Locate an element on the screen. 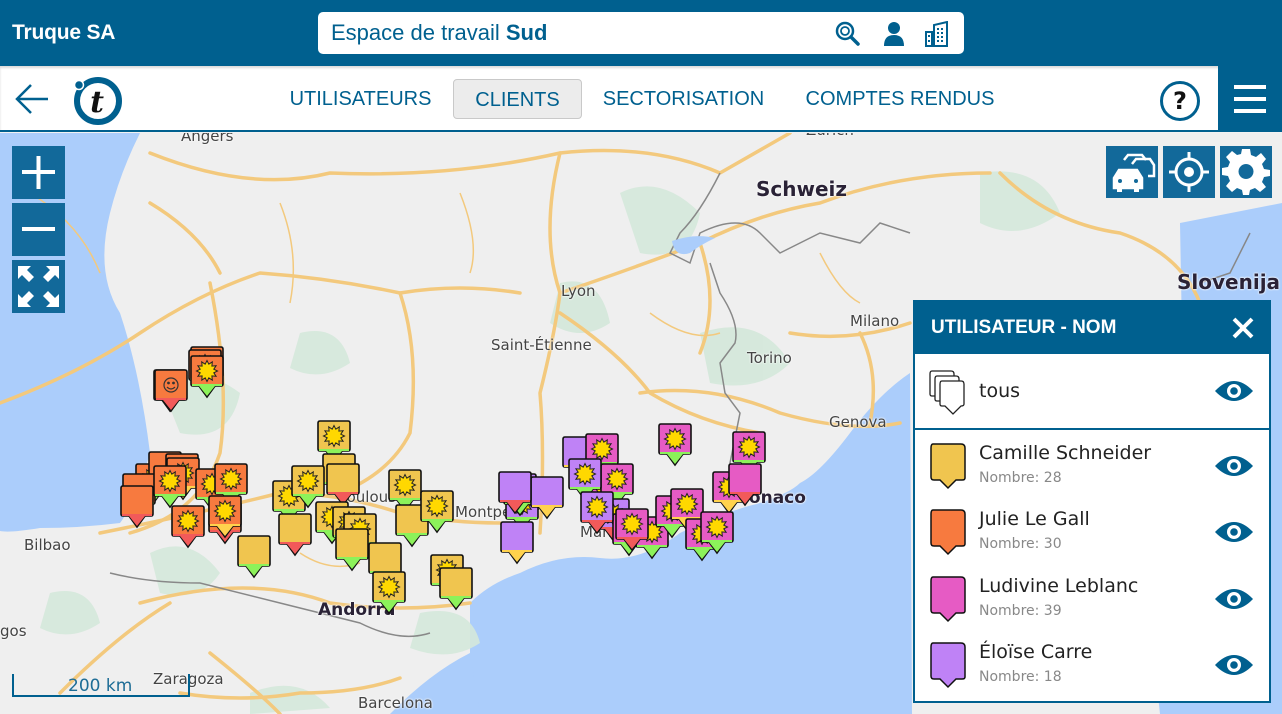  stacked-markers-icon is located at coordinates (947, 392).